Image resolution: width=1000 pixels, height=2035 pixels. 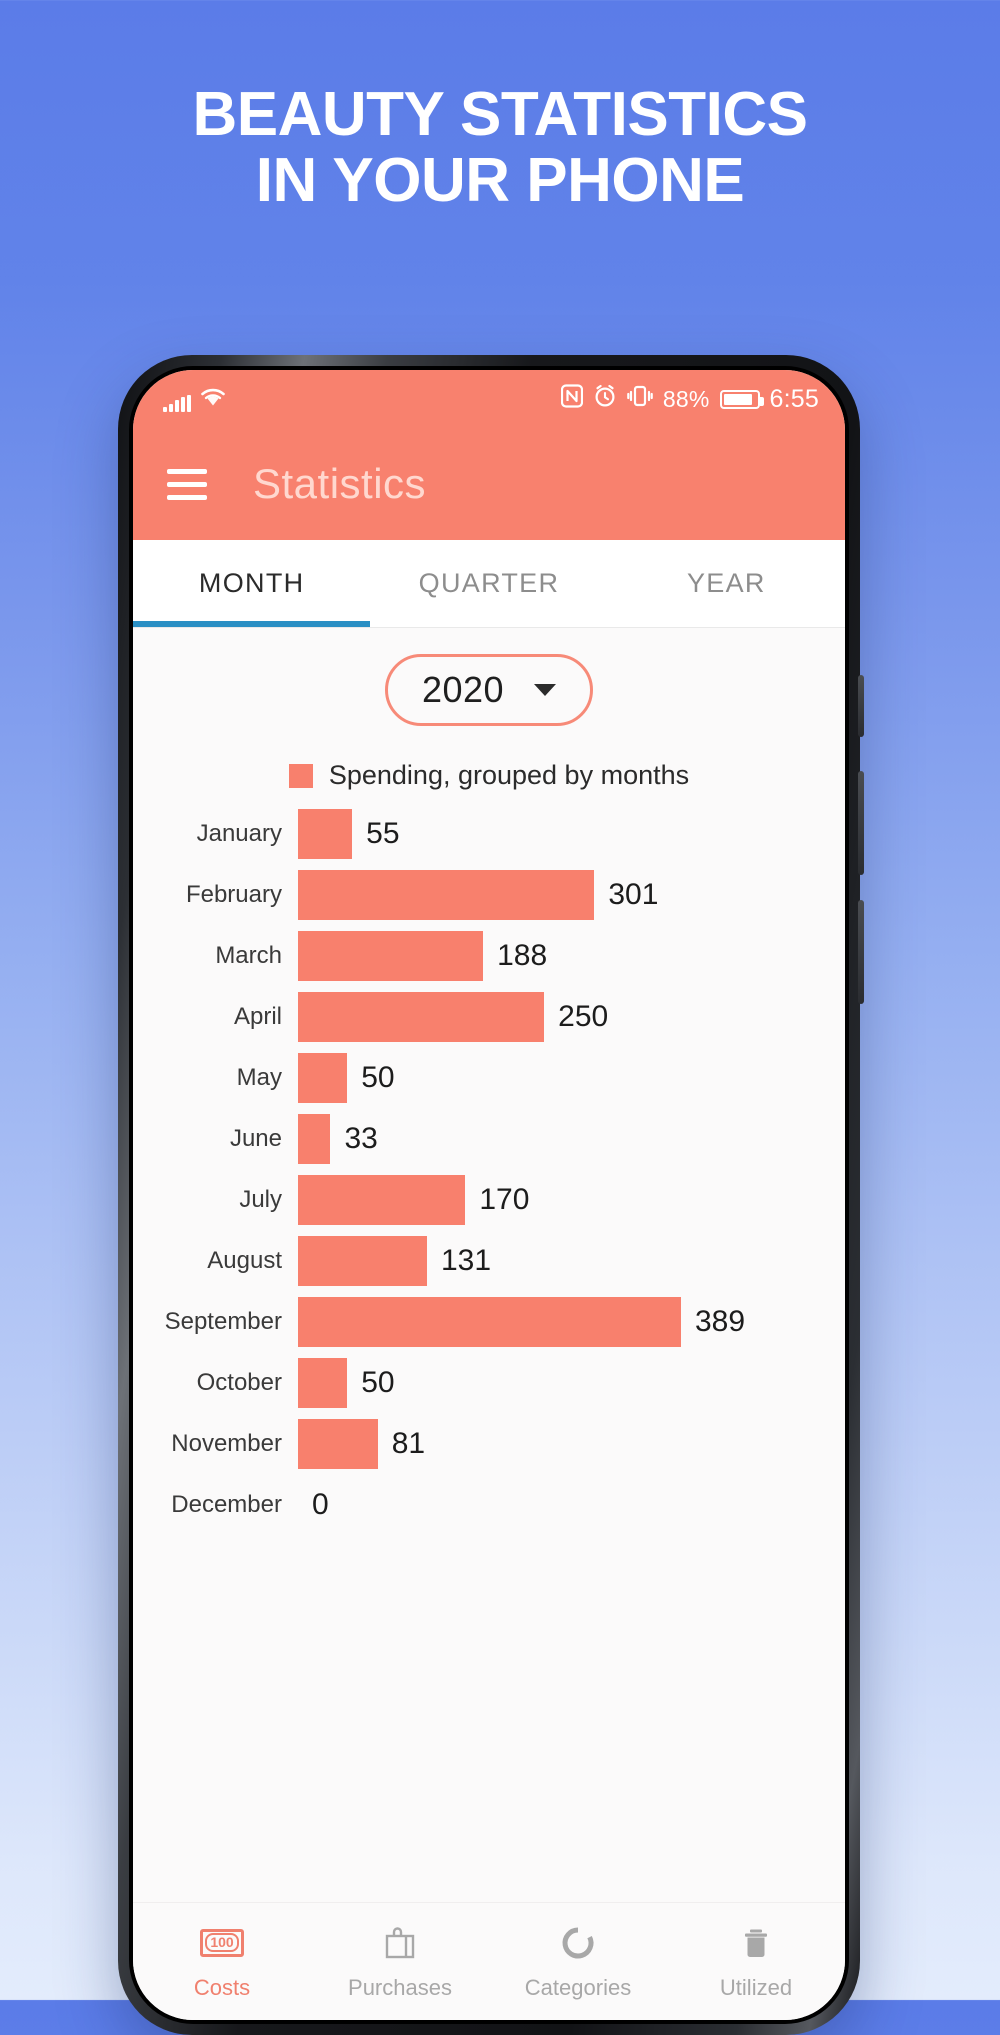 What do you see at coordinates (252, 624) in the screenshot?
I see `tab-active-indicator` at bounding box center [252, 624].